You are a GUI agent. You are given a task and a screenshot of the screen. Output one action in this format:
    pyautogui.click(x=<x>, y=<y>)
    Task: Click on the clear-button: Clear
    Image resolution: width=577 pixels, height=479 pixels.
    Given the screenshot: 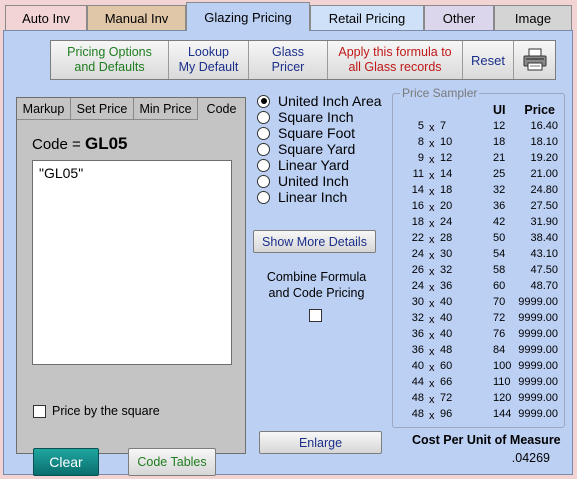 What is the action you would take?
    pyautogui.click(x=66, y=462)
    